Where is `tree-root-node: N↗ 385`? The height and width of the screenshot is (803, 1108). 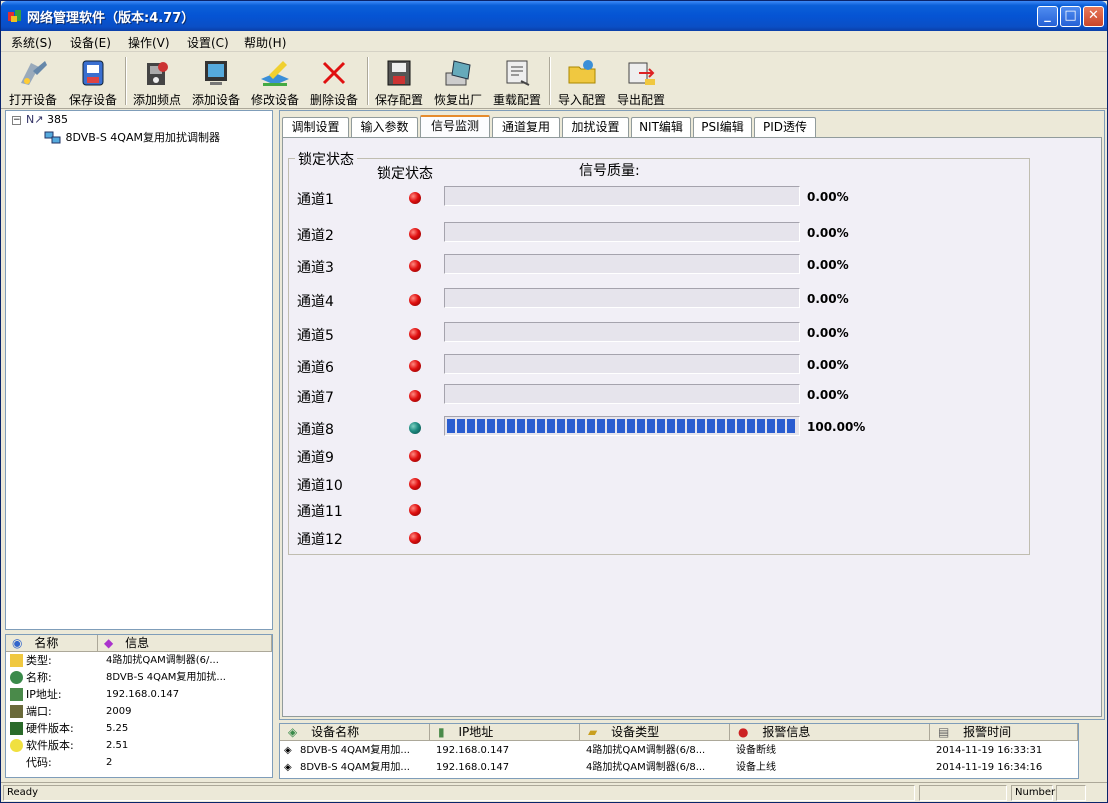 tree-root-node: N↗ 385 is located at coordinates (47, 119).